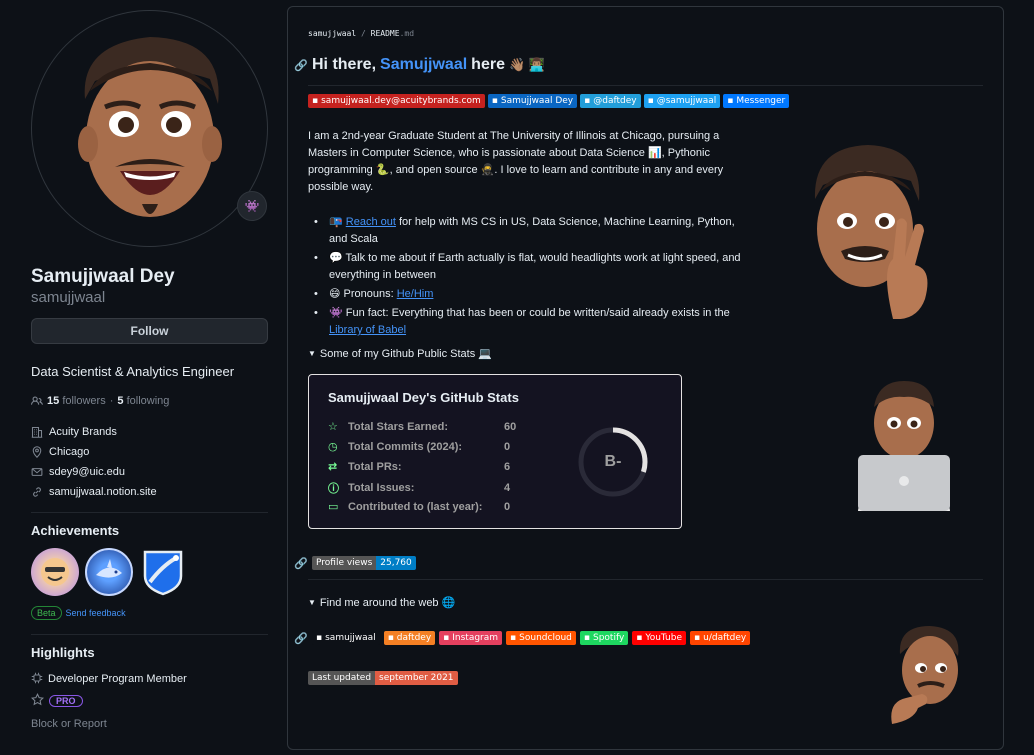  I want to click on stat-value: 4, so click(507, 488).